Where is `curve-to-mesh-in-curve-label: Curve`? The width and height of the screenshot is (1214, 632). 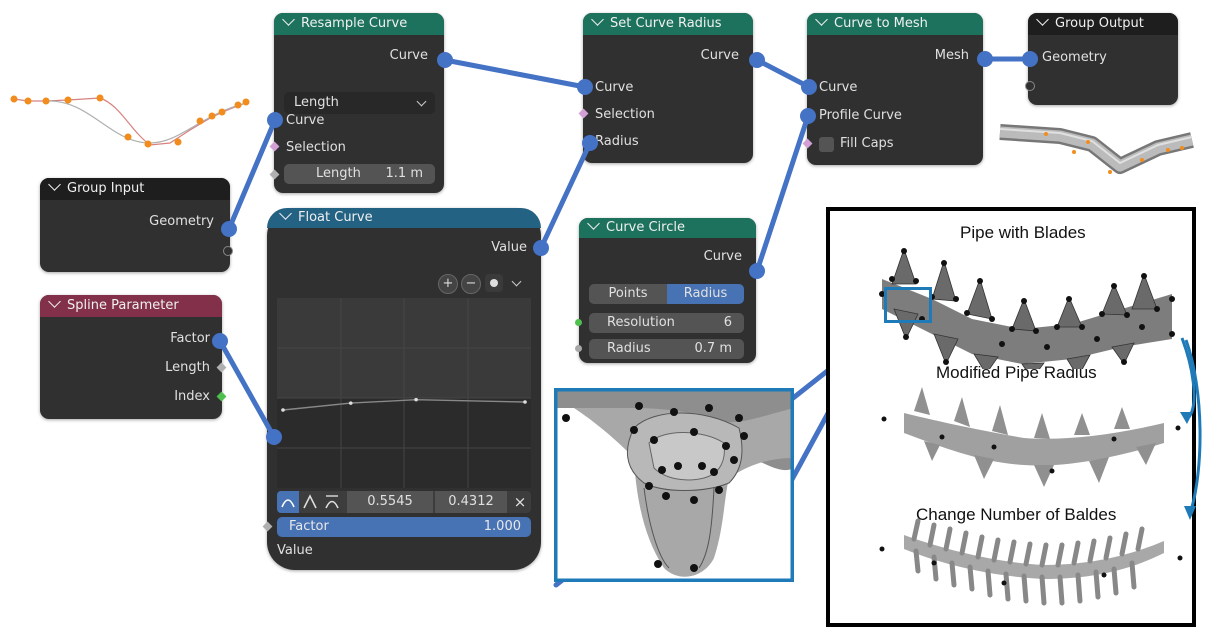 curve-to-mesh-in-curve-label: Curve is located at coordinates (838, 87).